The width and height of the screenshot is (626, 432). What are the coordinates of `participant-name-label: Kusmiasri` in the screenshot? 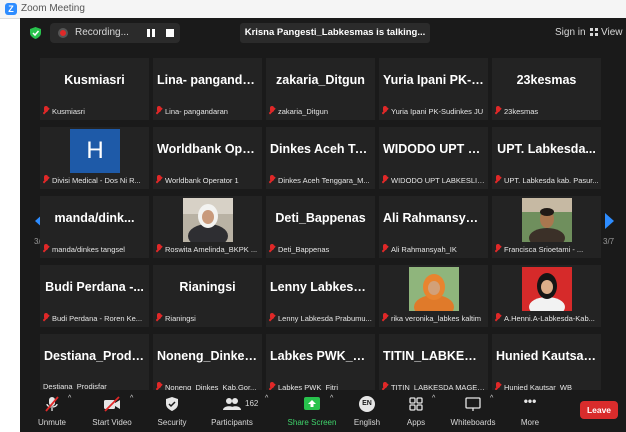 It's located at (95, 111).